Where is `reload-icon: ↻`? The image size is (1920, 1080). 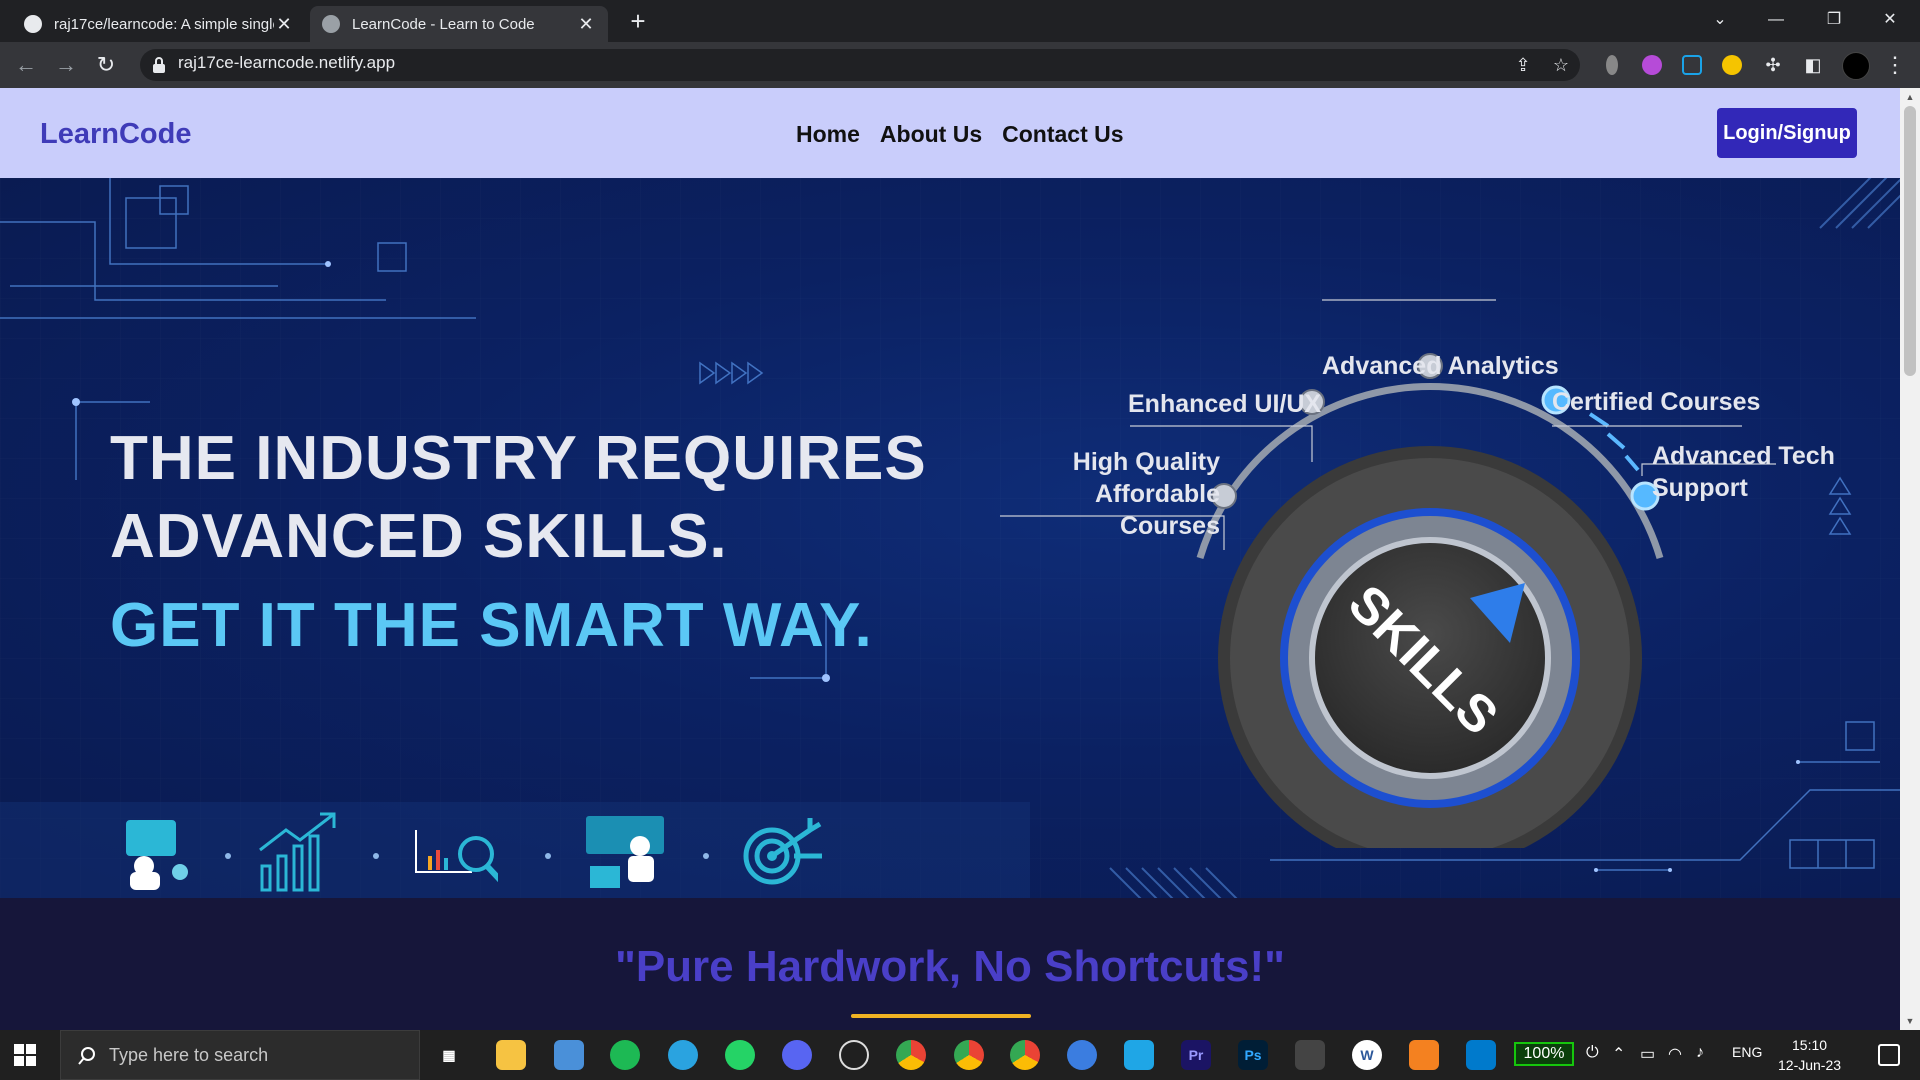 reload-icon: ↻ is located at coordinates (106, 65).